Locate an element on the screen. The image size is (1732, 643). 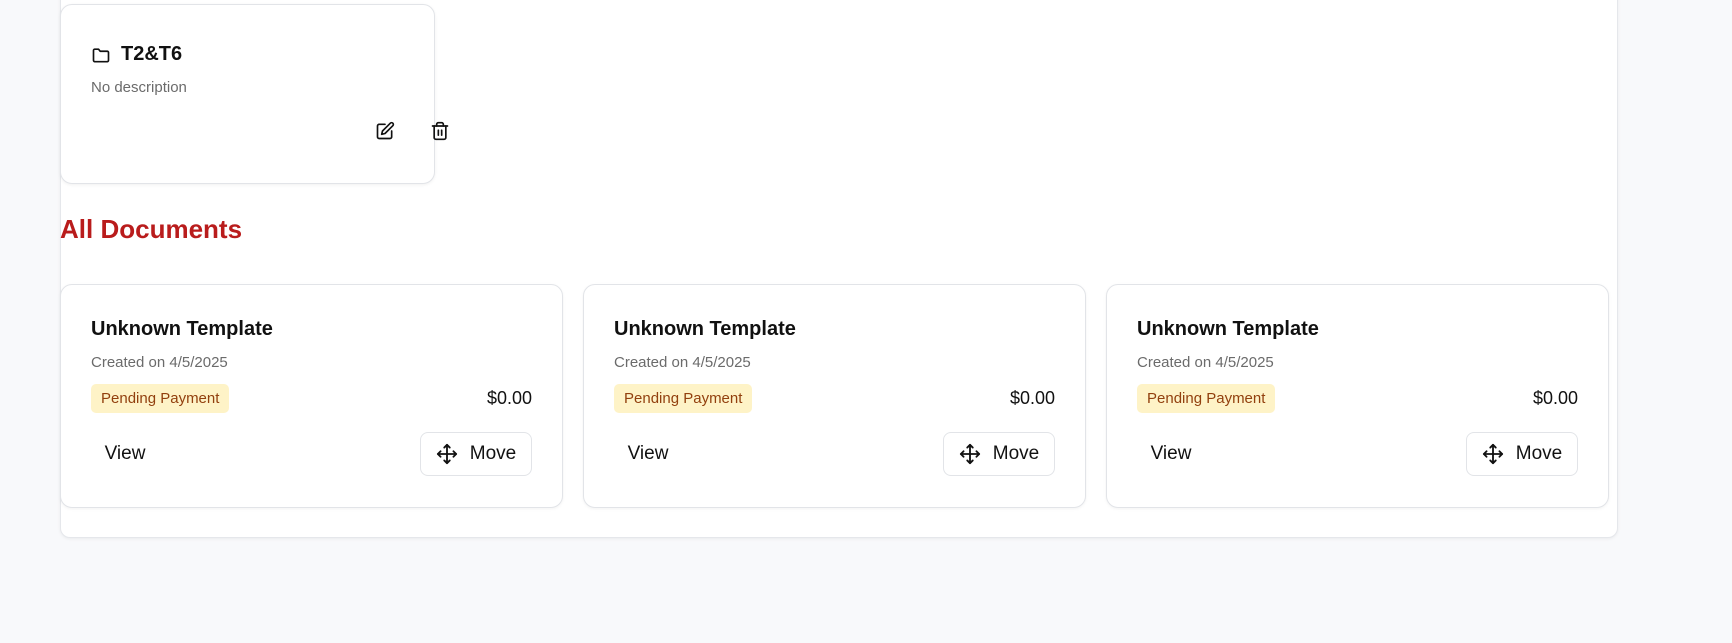
delete-folder-button is located at coordinates (440, 133).